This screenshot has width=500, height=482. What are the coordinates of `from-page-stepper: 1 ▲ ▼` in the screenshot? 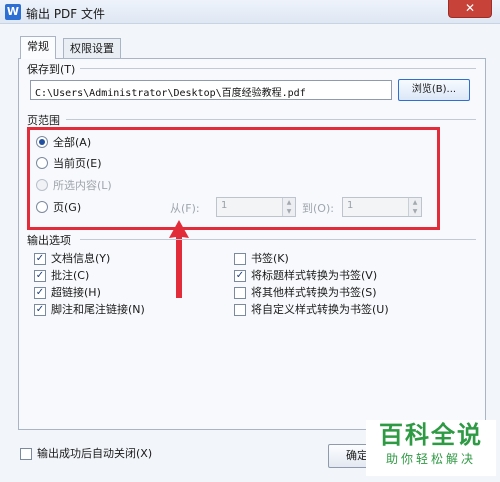 It's located at (256, 207).